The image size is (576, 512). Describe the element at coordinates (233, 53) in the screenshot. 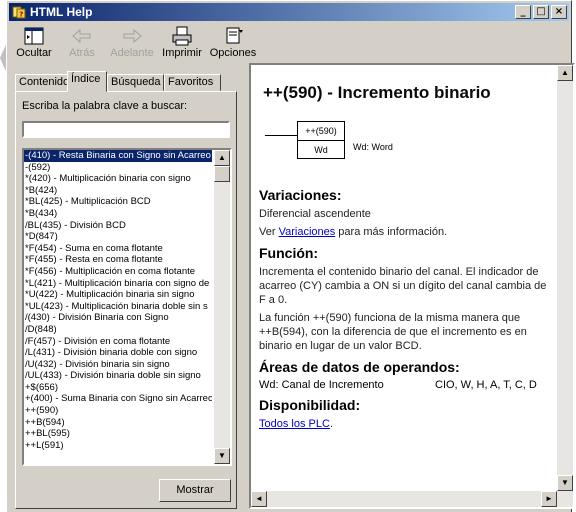

I see `options-label: Opciones` at that location.